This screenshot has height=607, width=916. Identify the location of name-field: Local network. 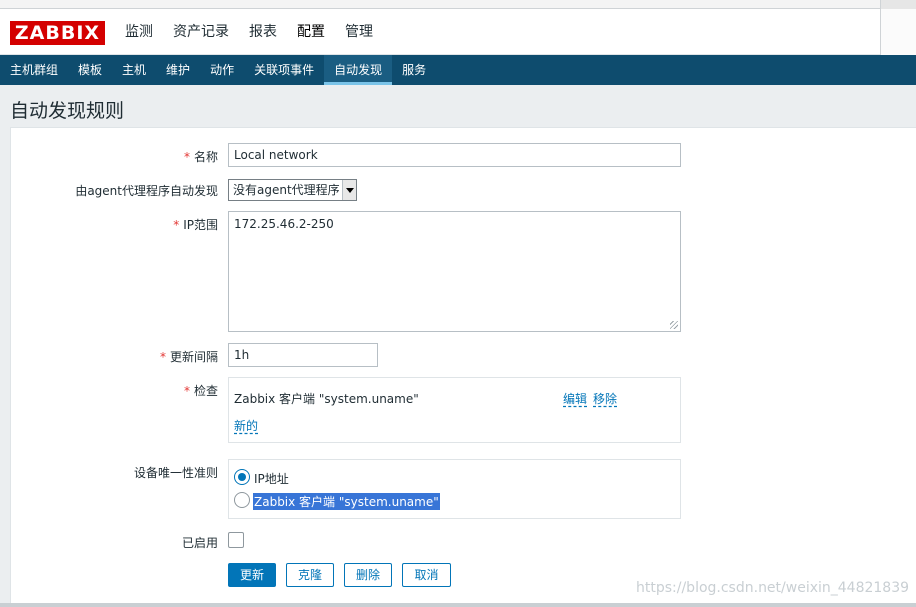
(454, 155).